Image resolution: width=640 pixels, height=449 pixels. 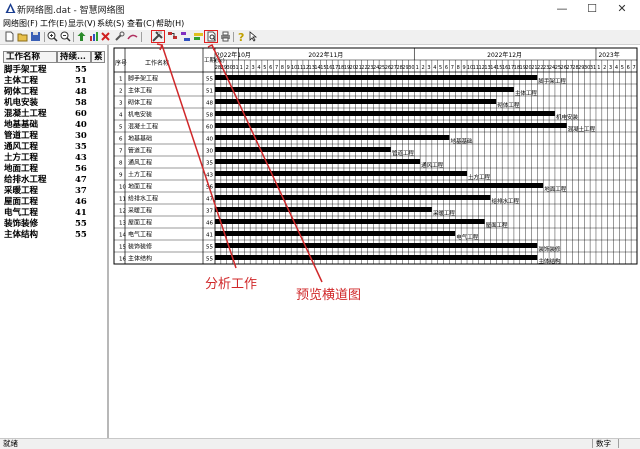 I want to click on task-list-row: 电气工程 41, so click(x=56, y=213).